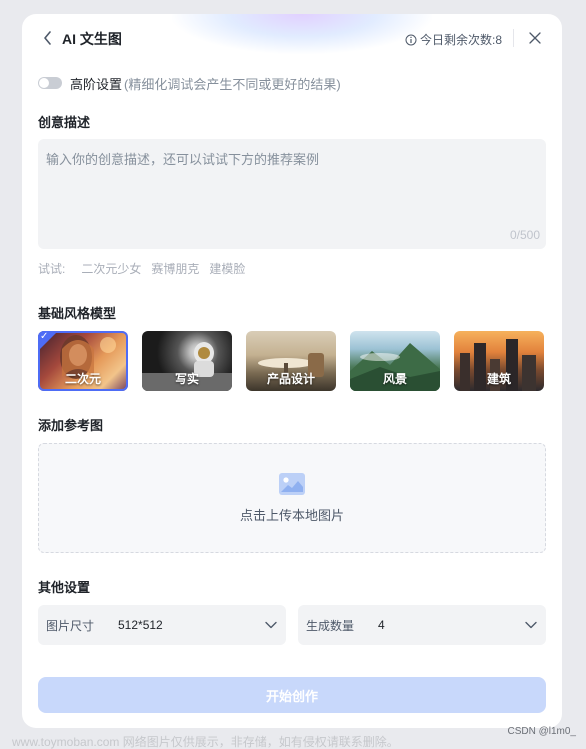 The image size is (586, 749). What do you see at coordinates (394, 379) in the screenshot?
I see `style-label: 风景` at bounding box center [394, 379].